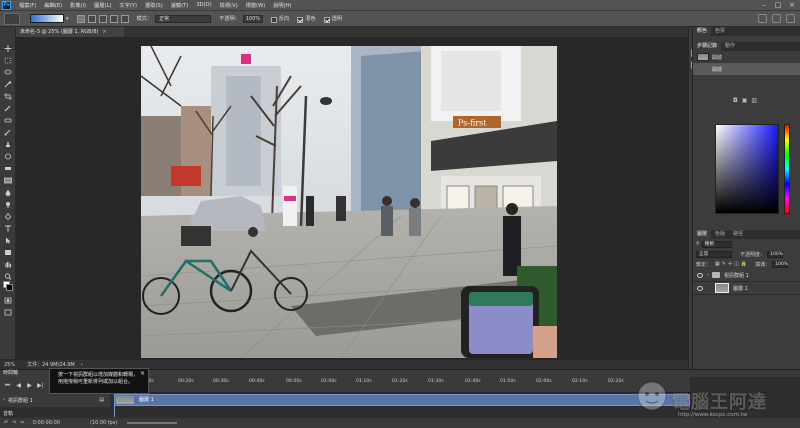 This screenshot has width=800, height=428. What do you see at coordinates (22, 423) in the screenshot?
I see `scissors-icon: ✂` at bounding box center [22, 423].